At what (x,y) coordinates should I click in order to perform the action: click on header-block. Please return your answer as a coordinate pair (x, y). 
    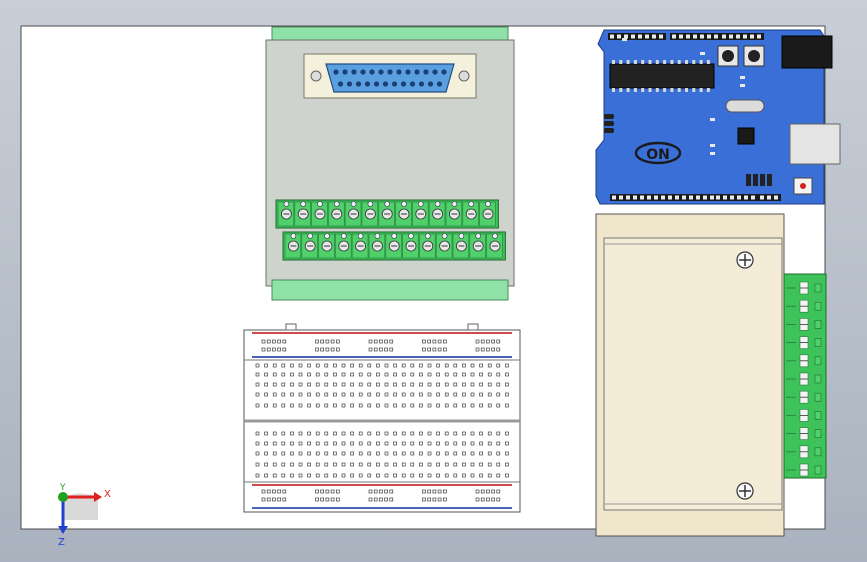
    Looking at the image, I should click on (639, 197).